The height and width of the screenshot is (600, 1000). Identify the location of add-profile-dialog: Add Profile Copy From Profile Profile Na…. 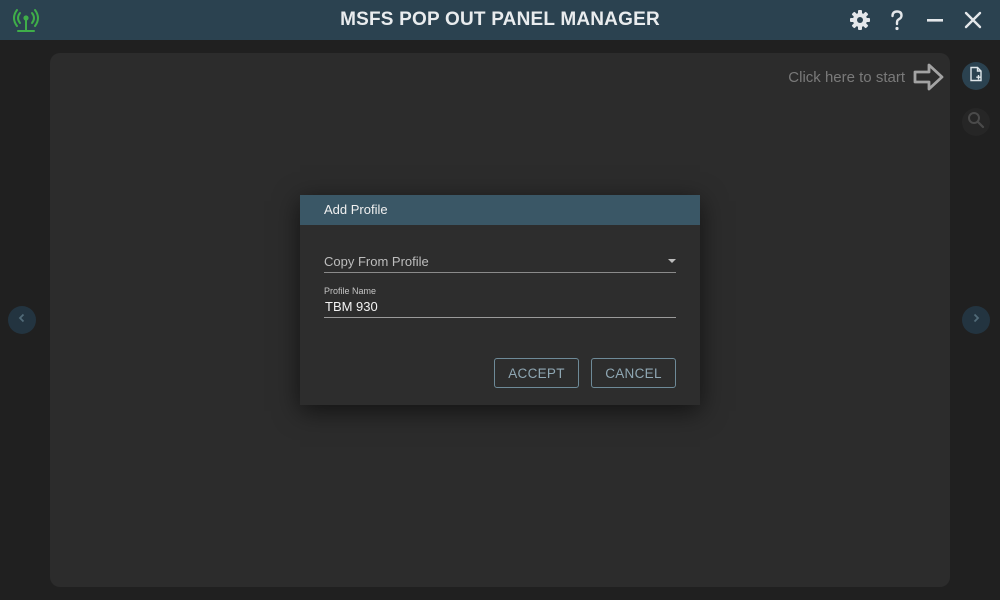
(500, 300).